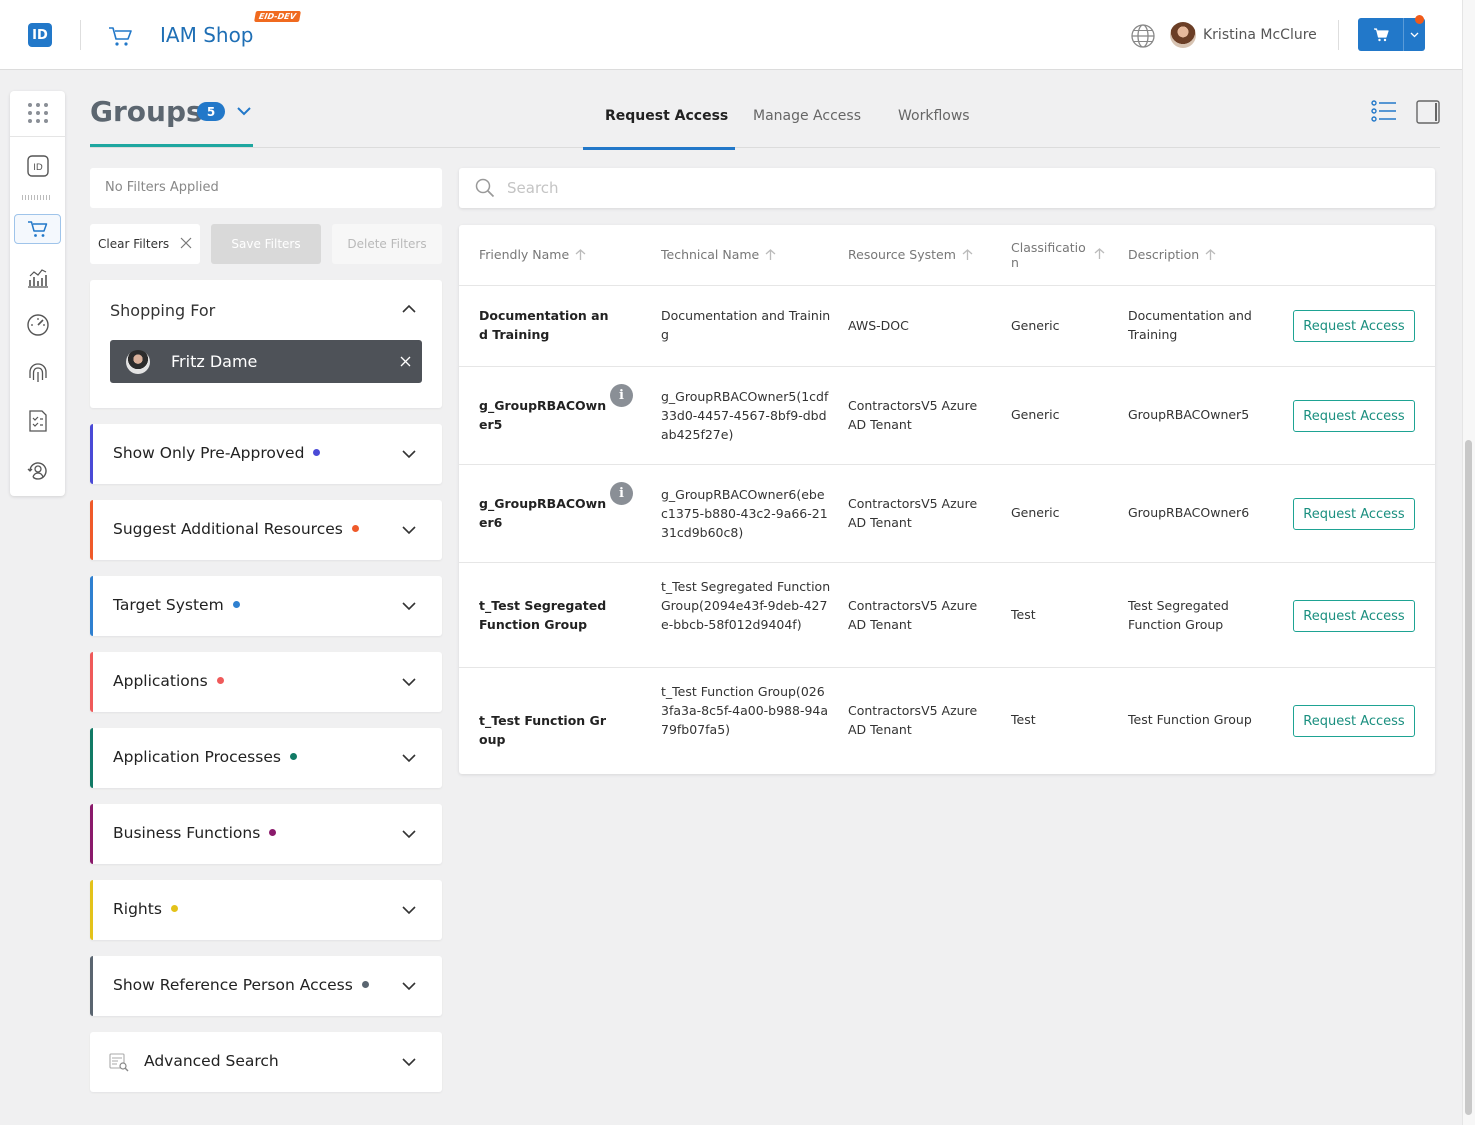 Image resolution: width=1475 pixels, height=1125 pixels. I want to click on filter-section-label: Target System, so click(176, 605).